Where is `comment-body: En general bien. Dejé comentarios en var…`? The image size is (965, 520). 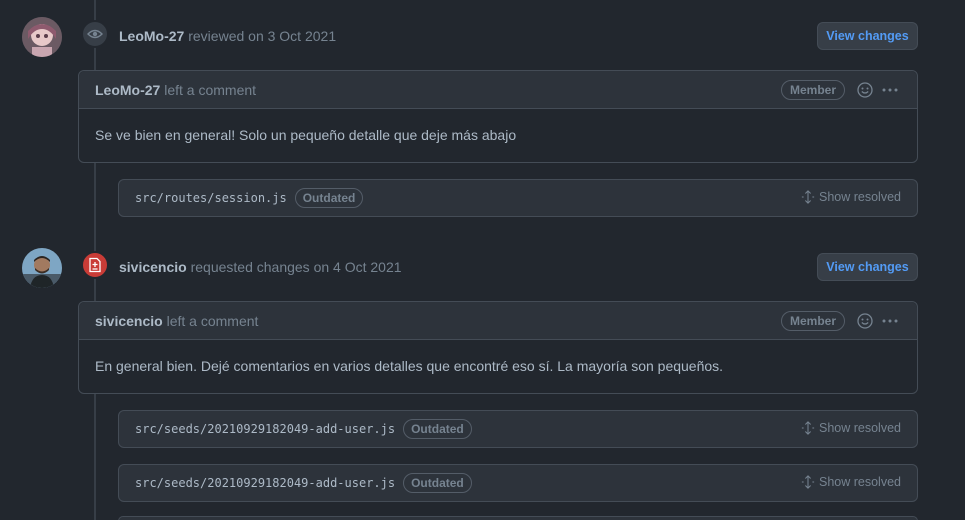
comment-body: En general bien. Dejé comentarios en var… is located at coordinates (409, 366).